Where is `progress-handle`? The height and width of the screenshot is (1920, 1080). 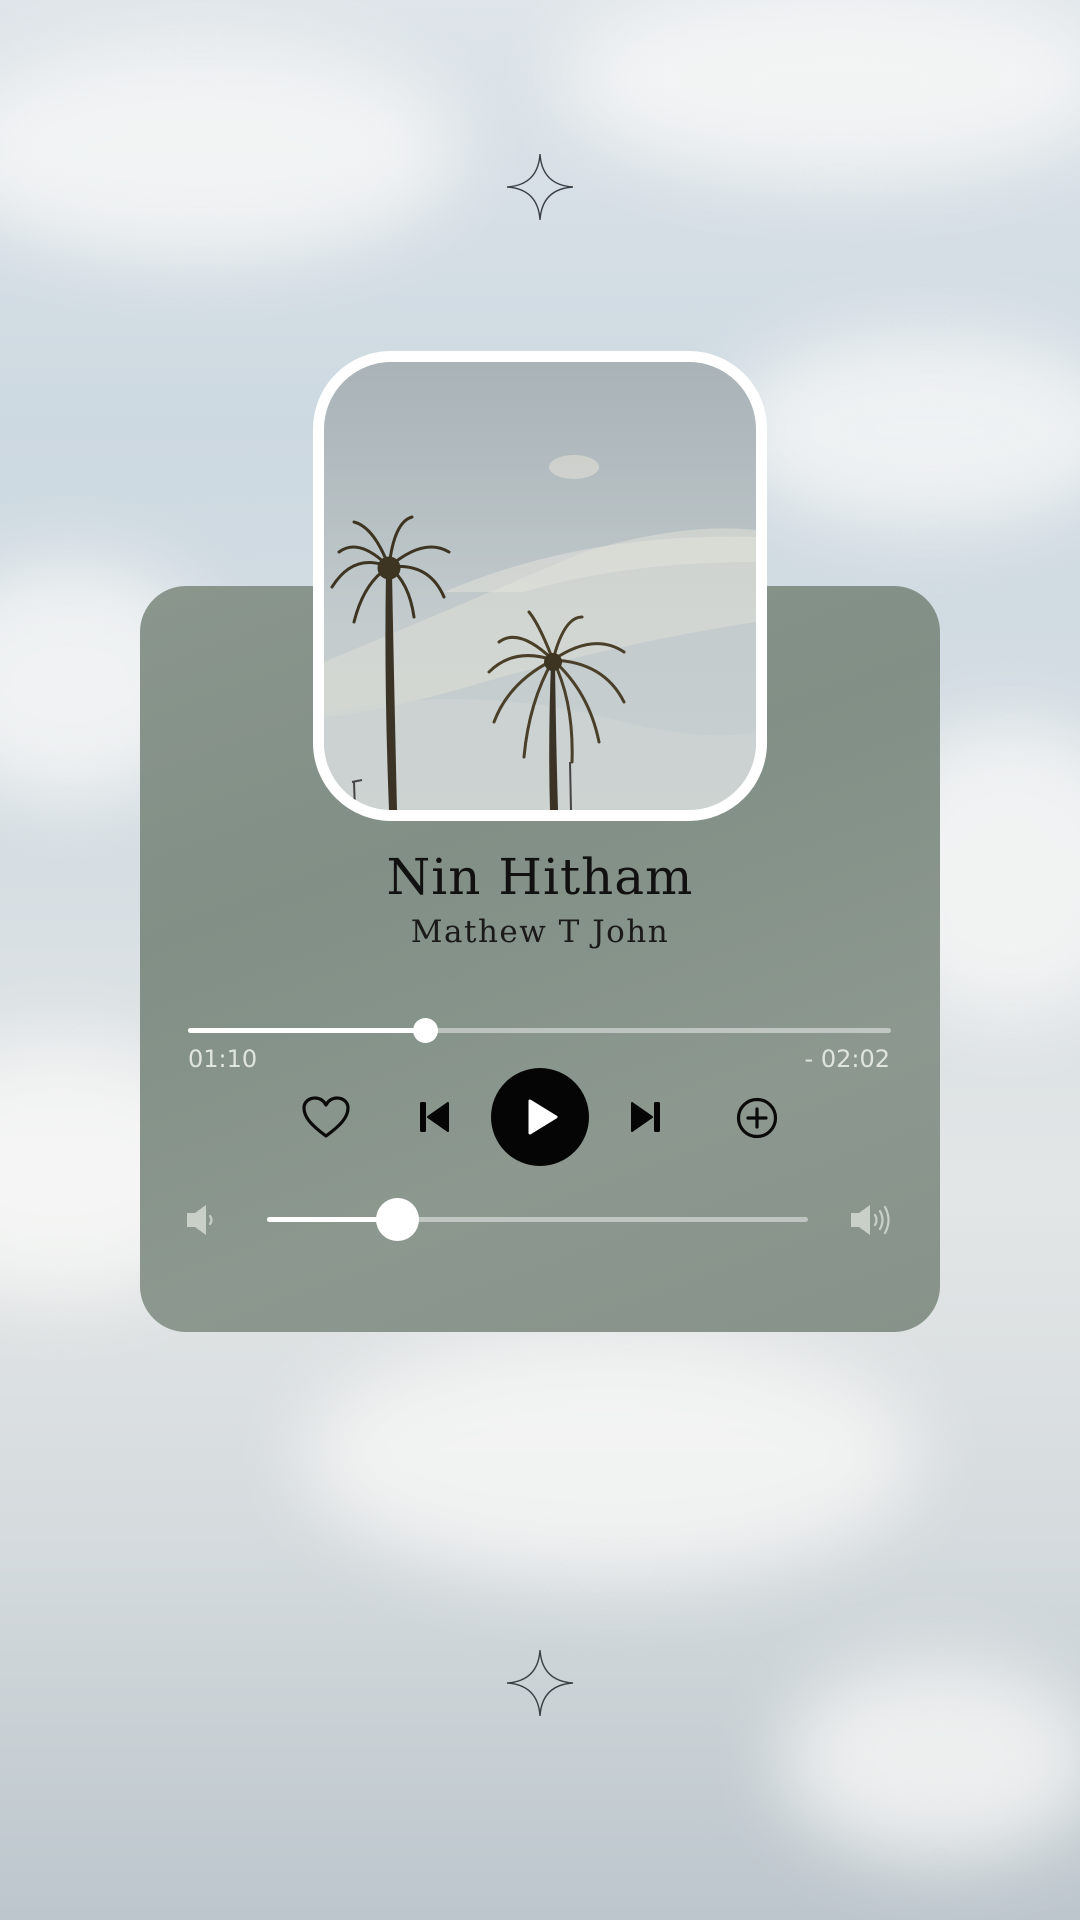 progress-handle is located at coordinates (425, 1030).